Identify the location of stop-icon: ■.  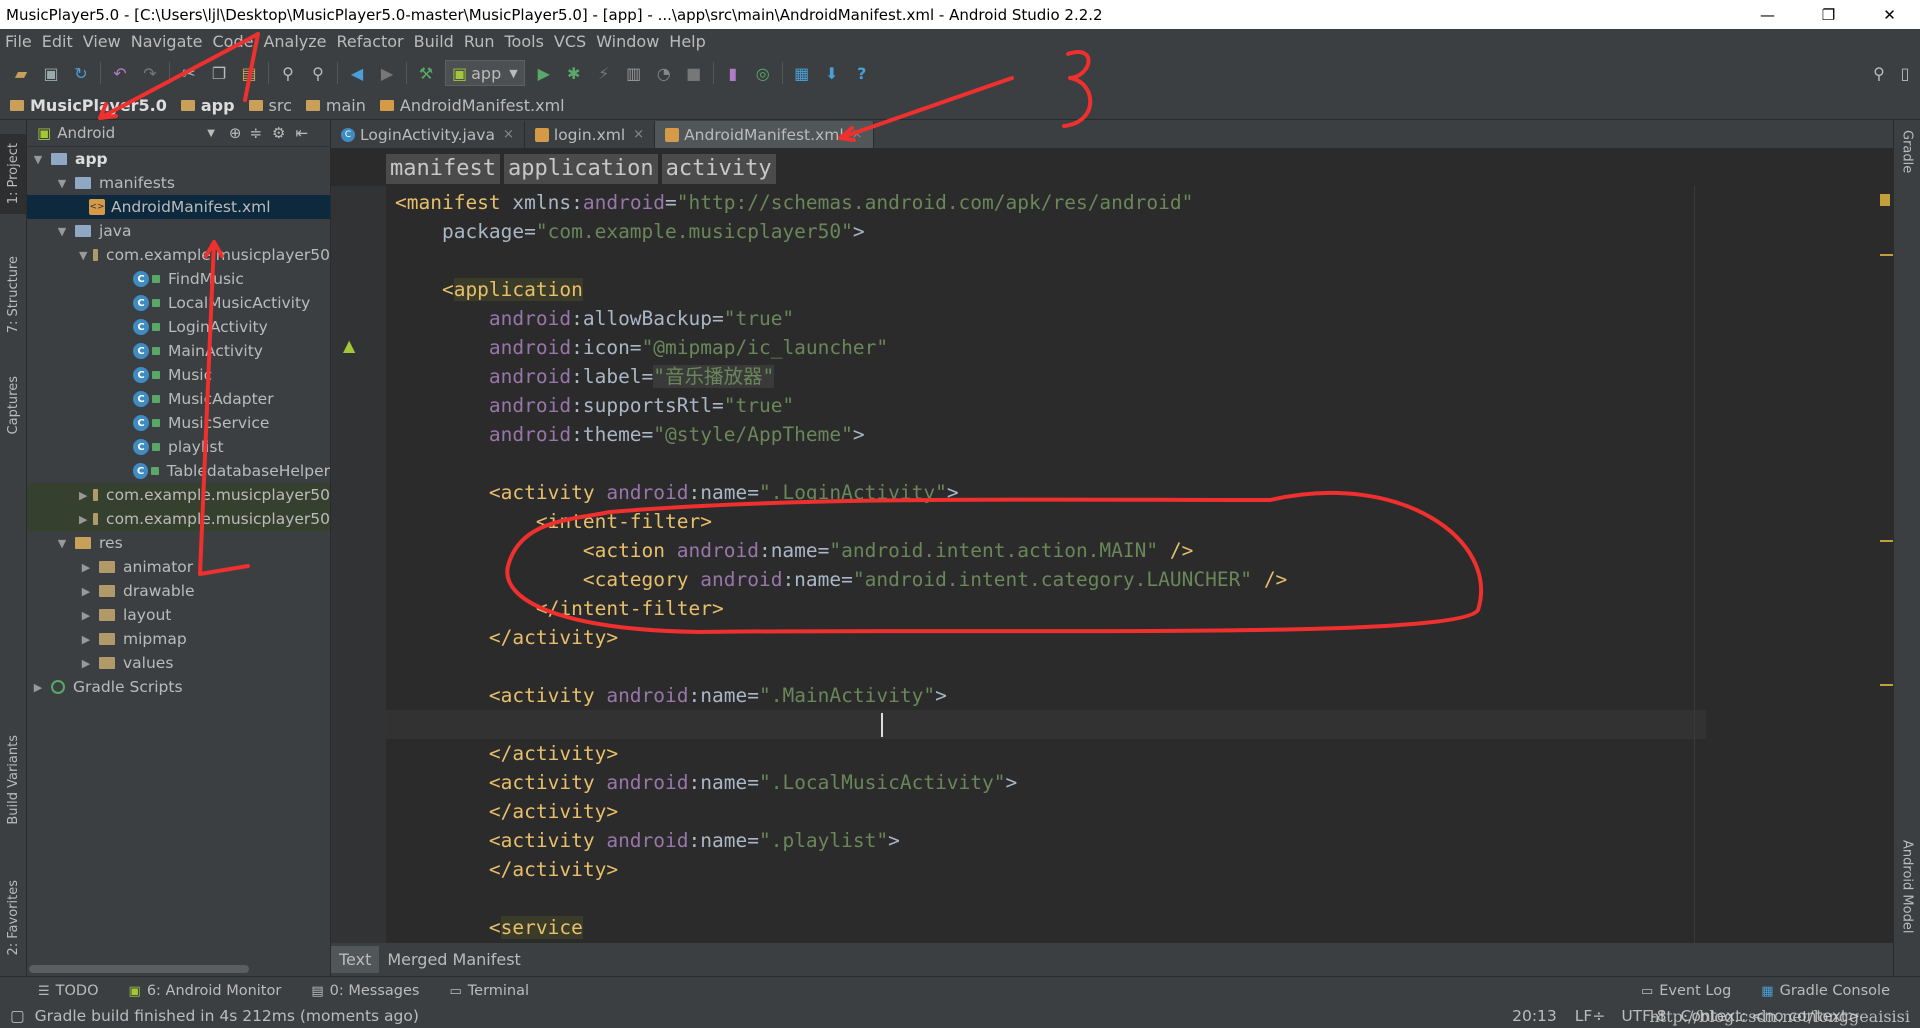
(694, 73).